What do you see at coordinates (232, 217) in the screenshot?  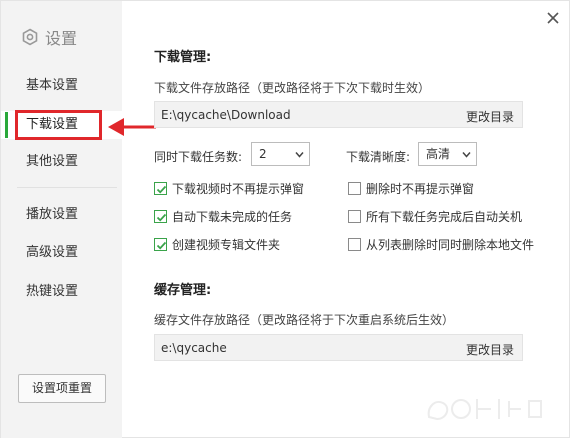 I see `option-label: 自动下载未完成的任务` at bounding box center [232, 217].